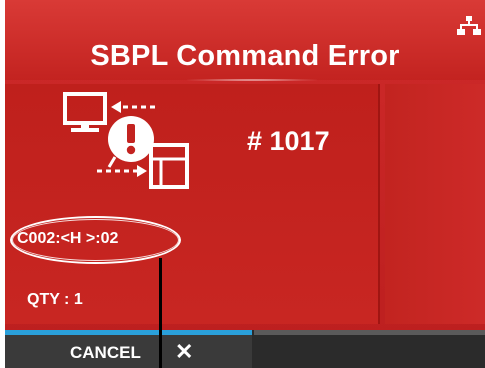 The width and height of the screenshot is (485, 368). What do you see at coordinates (126, 140) in the screenshot?
I see `communication-error-icon` at bounding box center [126, 140].